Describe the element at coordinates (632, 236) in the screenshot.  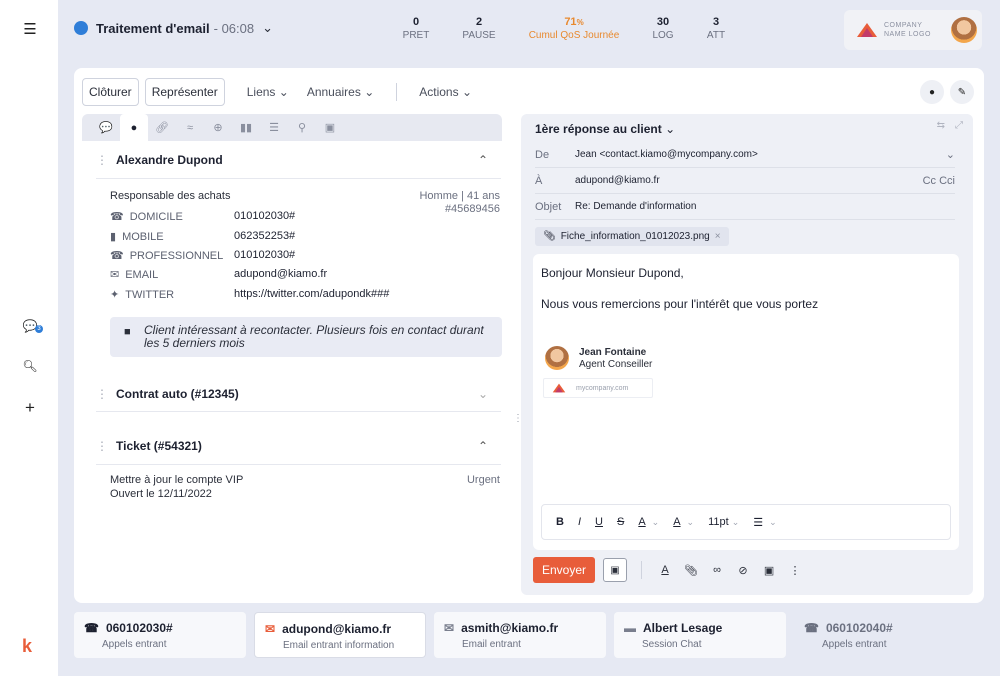
I see `attachment-chip: 📎︎ Fiche_information_01012023.png ×` at that location.